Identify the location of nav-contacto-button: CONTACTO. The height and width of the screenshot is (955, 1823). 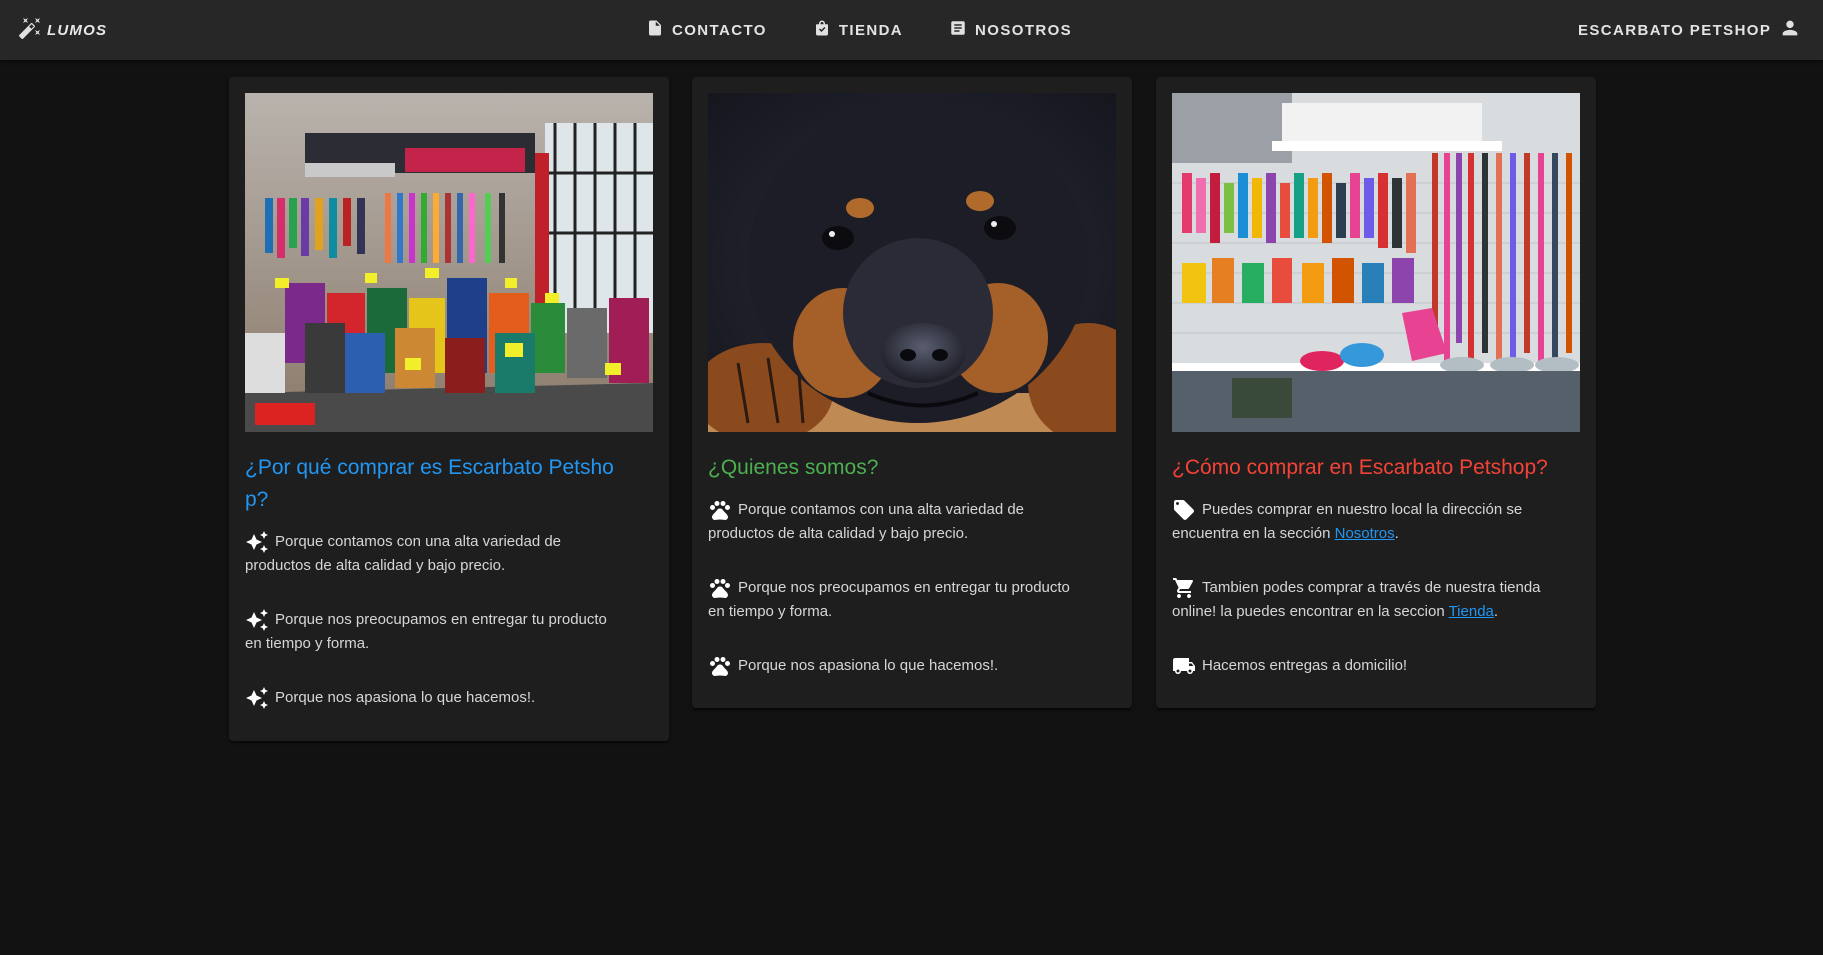
(706, 30).